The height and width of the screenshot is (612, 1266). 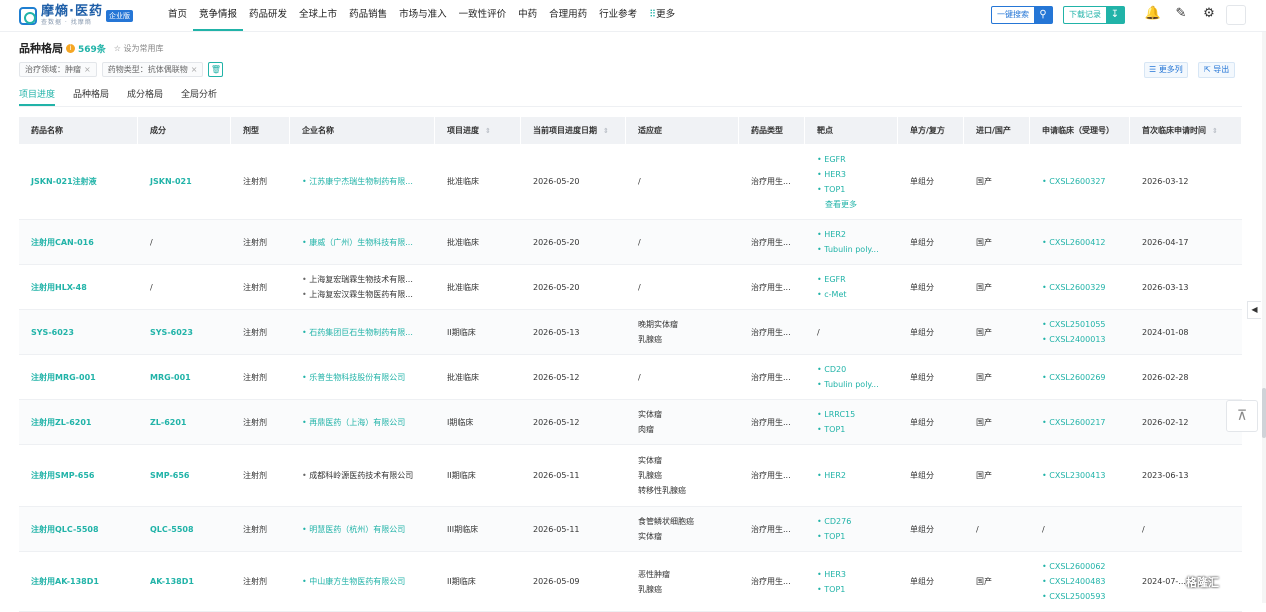 I want to click on indication: 实体瘤, so click(x=650, y=460).